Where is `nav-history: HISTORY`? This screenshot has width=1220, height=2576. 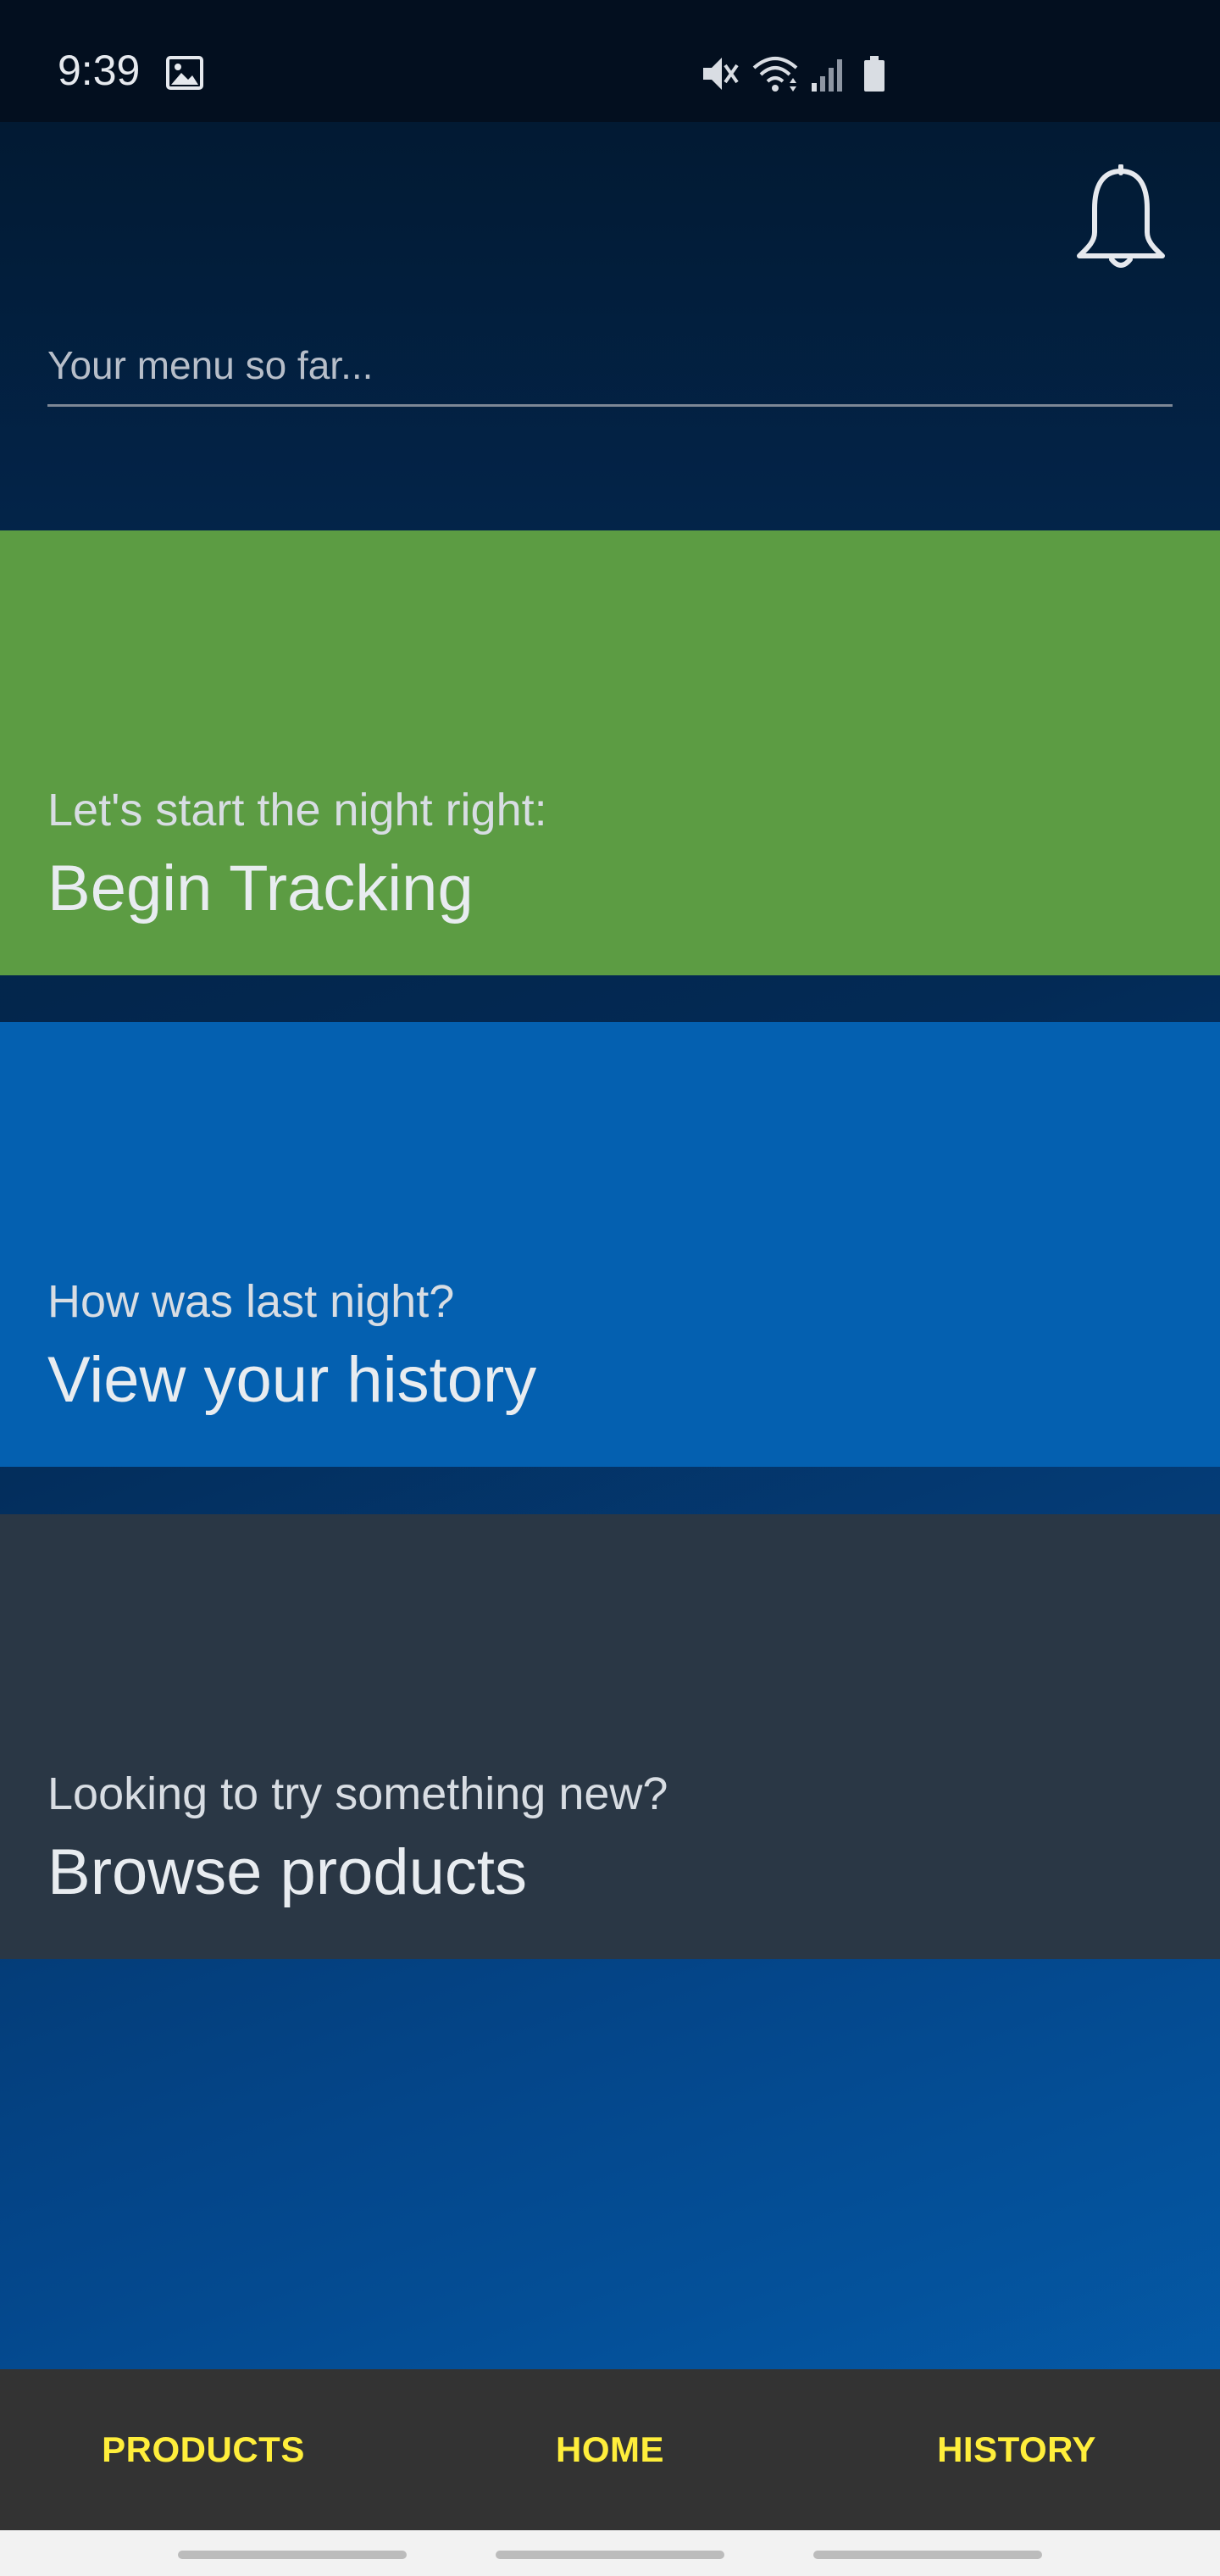 nav-history: HISTORY is located at coordinates (1016, 2449).